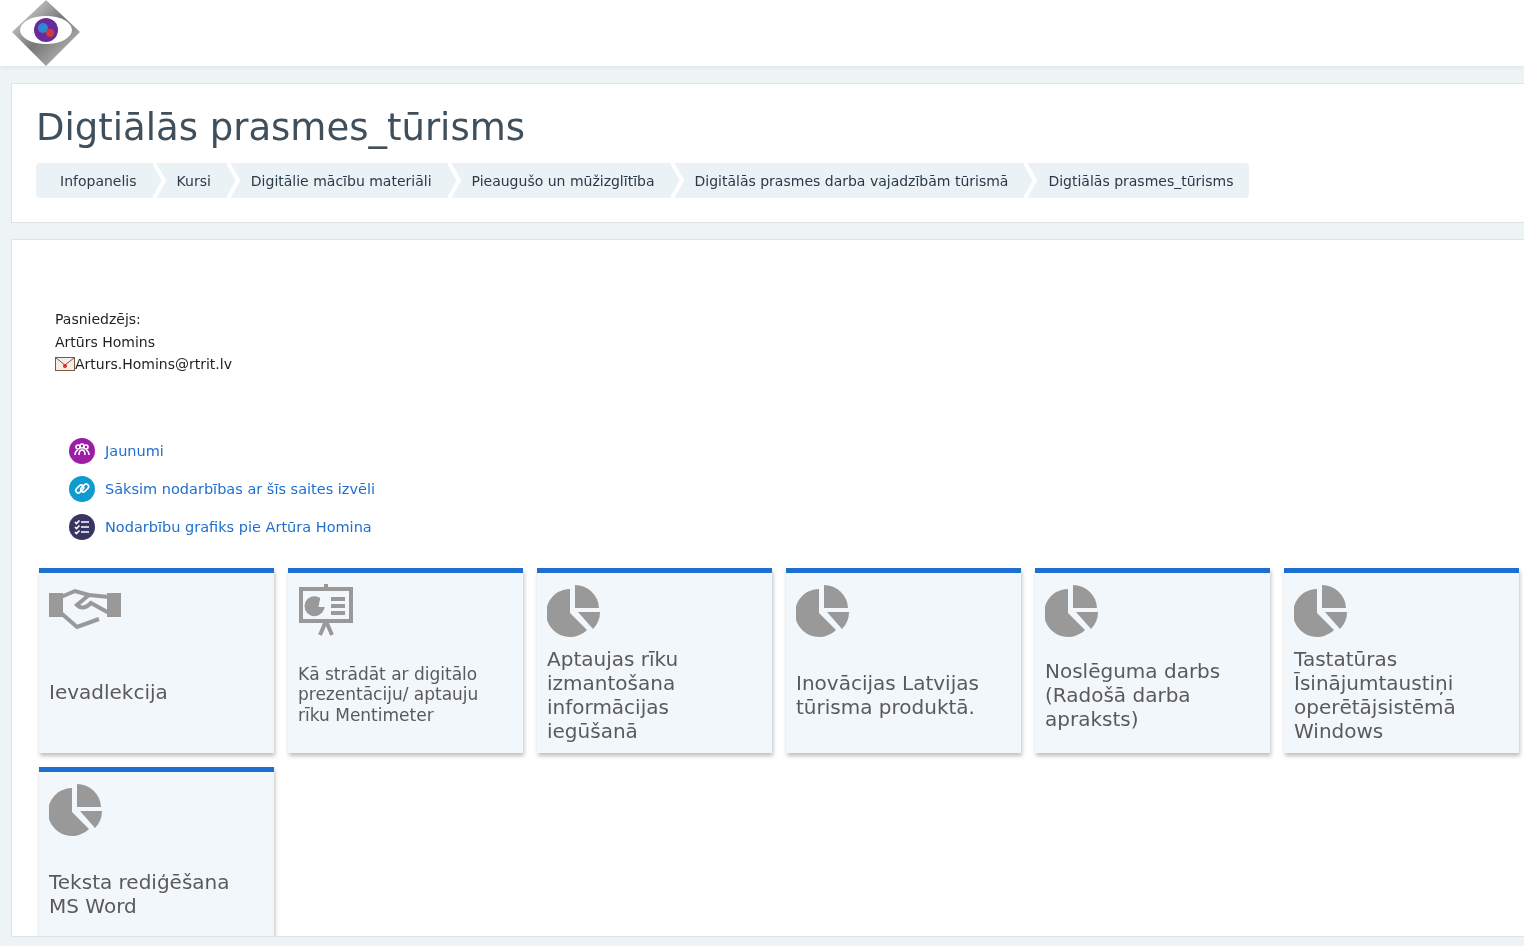 The image size is (1524, 946). I want to click on teacher-name: Artūrs Homins, so click(105, 342).